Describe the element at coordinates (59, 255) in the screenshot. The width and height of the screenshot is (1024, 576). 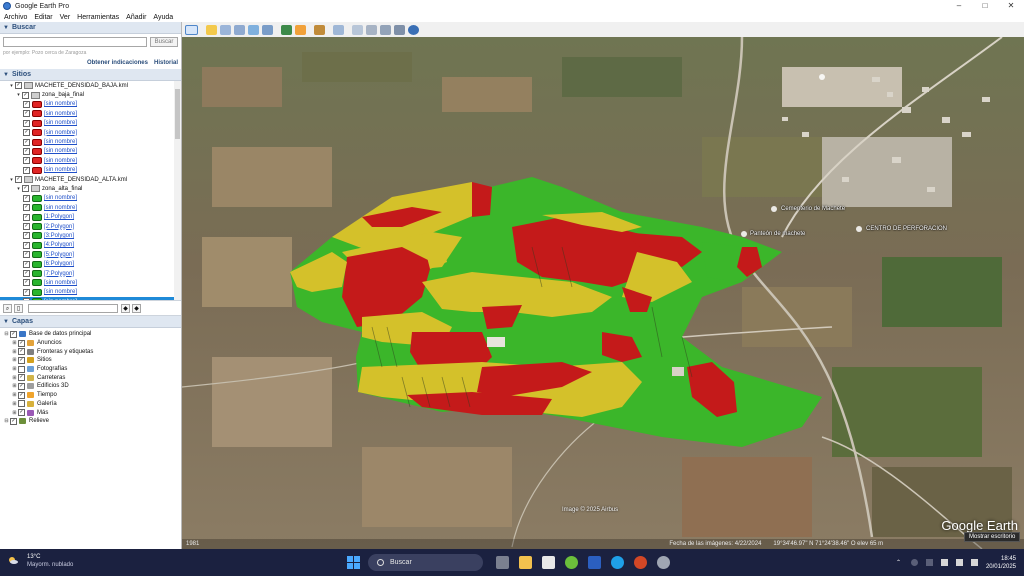
I see `tree-item-label: [5:Polygon]` at that location.